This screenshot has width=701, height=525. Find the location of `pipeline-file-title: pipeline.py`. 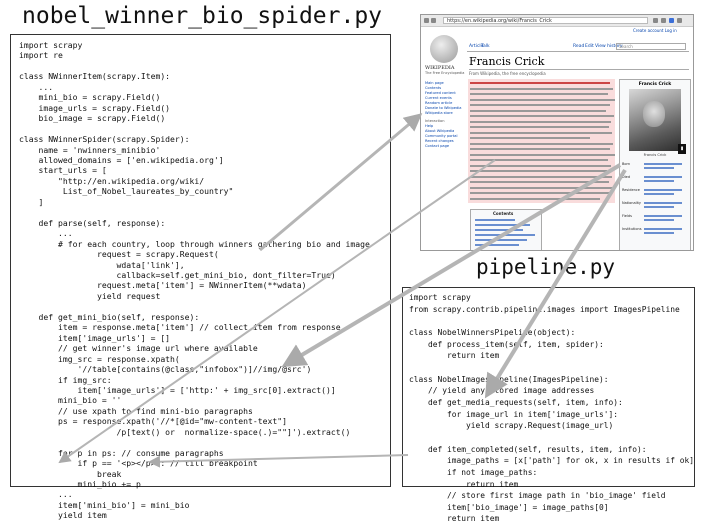

pipeline-file-title: pipeline.py is located at coordinates (546, 267).